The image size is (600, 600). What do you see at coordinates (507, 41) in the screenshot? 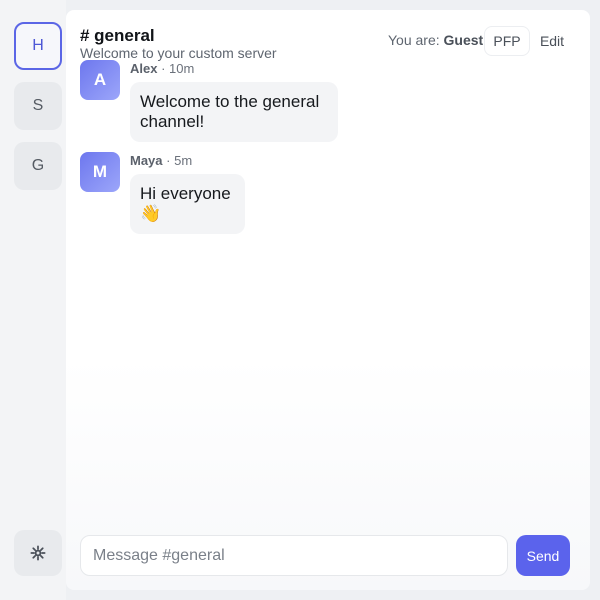
I see `pfp-button: PFP` at bounding box center [507, 41].